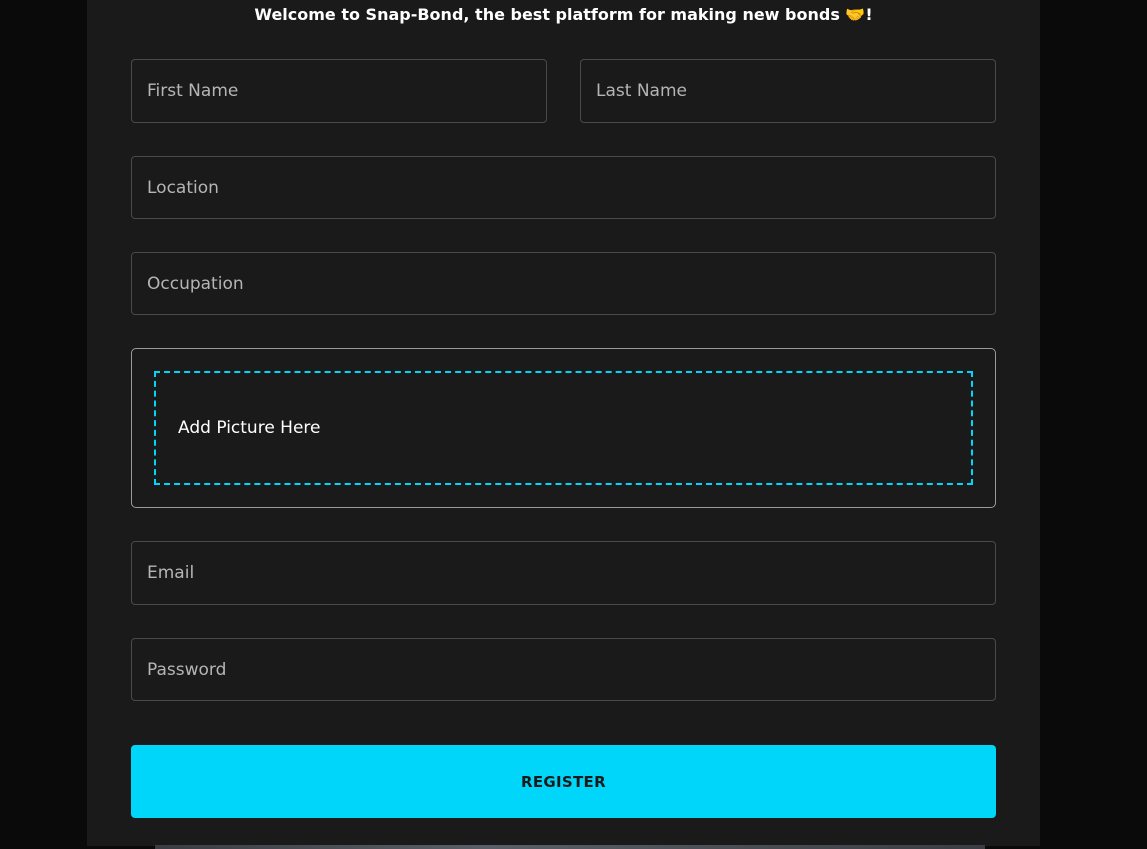 This screenshot has height=849, width=1147. Describe the element at coordinates (563, 283) in the screenshot. I see `occupation-input` at that location.